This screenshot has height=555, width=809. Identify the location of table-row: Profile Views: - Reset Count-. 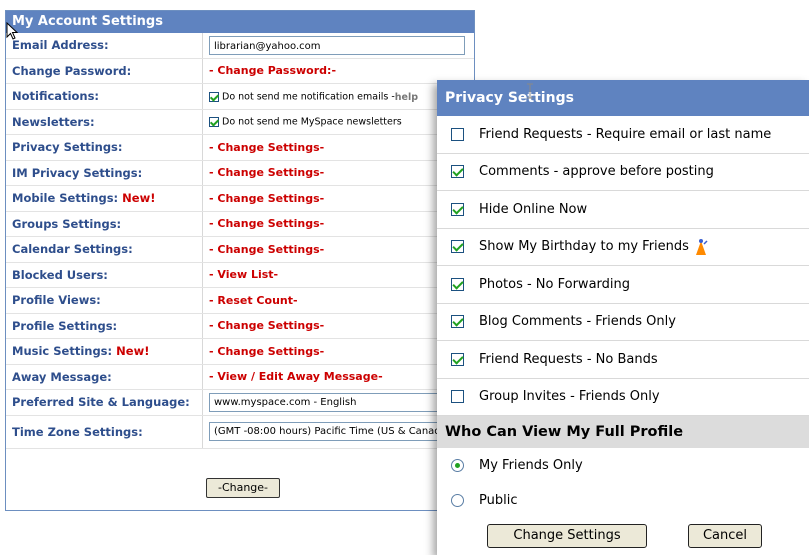
(240, 300).